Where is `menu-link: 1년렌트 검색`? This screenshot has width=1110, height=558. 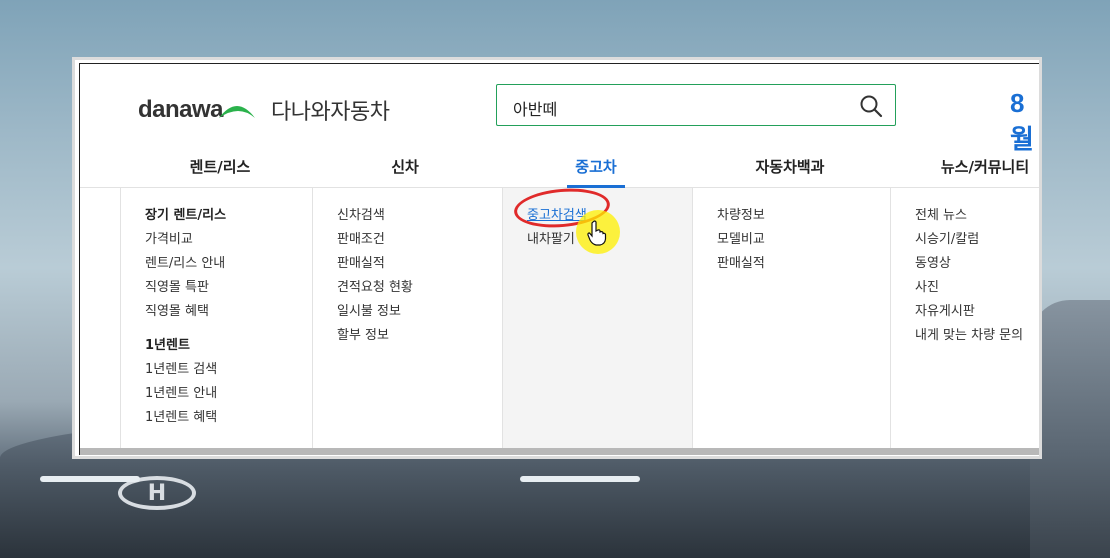
menu-link: 1년렌트 검색 is located at coordinates (228, 370).